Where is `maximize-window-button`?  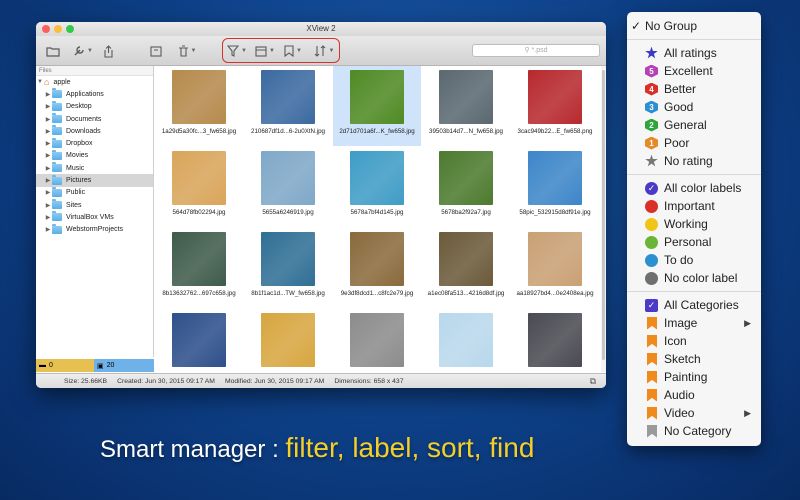 maximize-window-button is located at coordinates (70, 29).